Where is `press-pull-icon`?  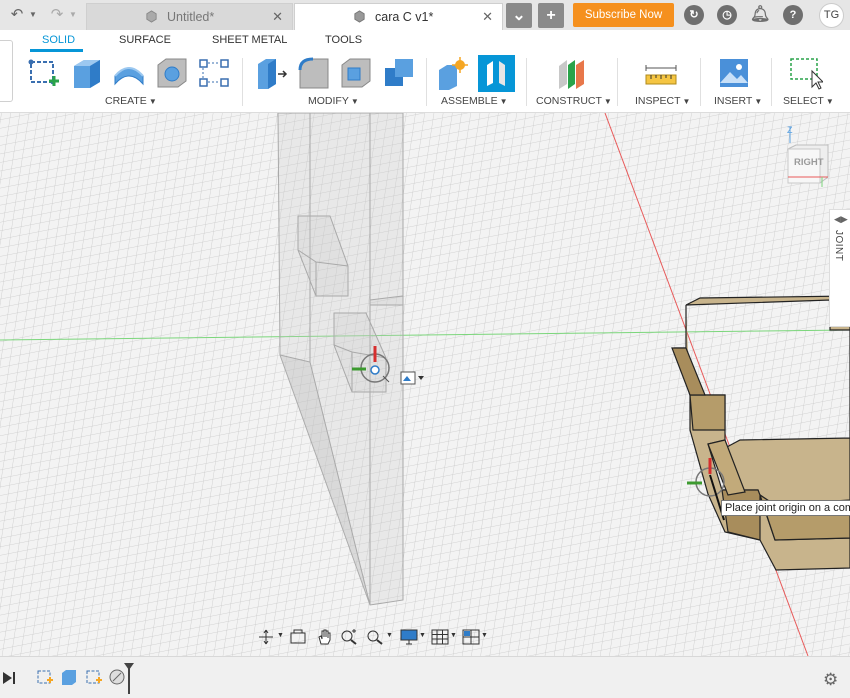 press-pull-icon is located at coordinates (271, 73).